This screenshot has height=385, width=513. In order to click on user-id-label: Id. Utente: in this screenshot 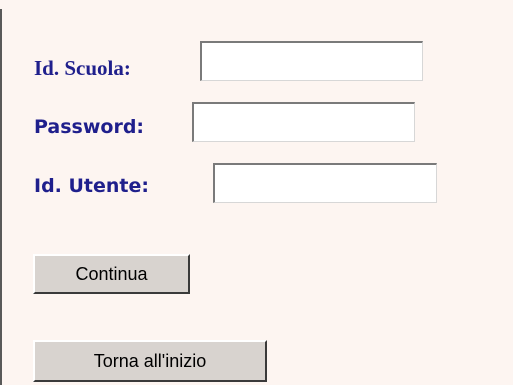, I will do `click(91, 186)`.